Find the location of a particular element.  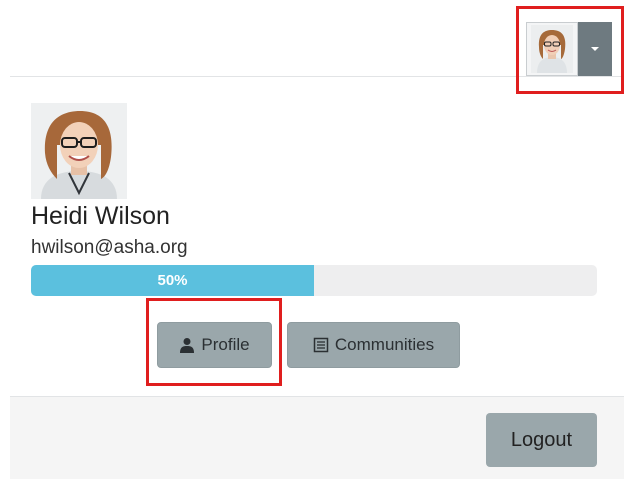

profile-completion-bar: 50% is located at coordinates (314, 280).